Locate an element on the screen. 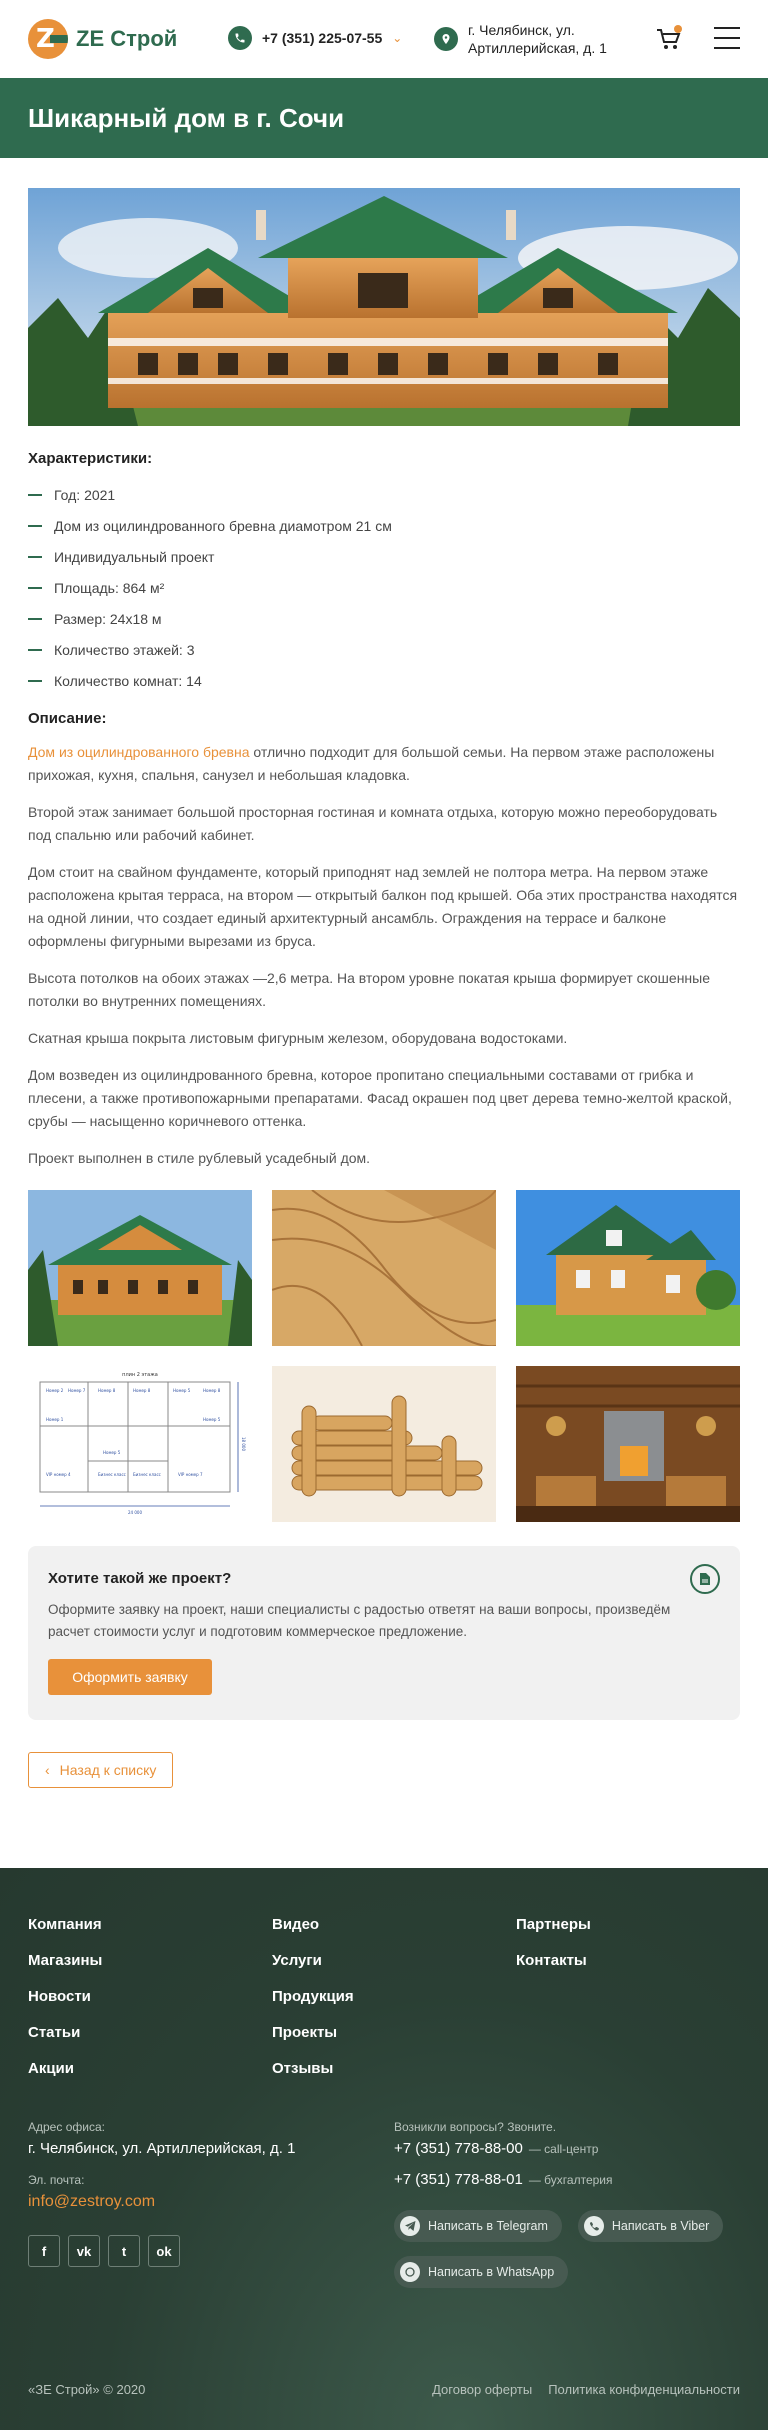 Image resolution: width=768 pixels, height=2430 pixels. cta-title: Хотите такой же проект? is located at coordinates (140, 1578).